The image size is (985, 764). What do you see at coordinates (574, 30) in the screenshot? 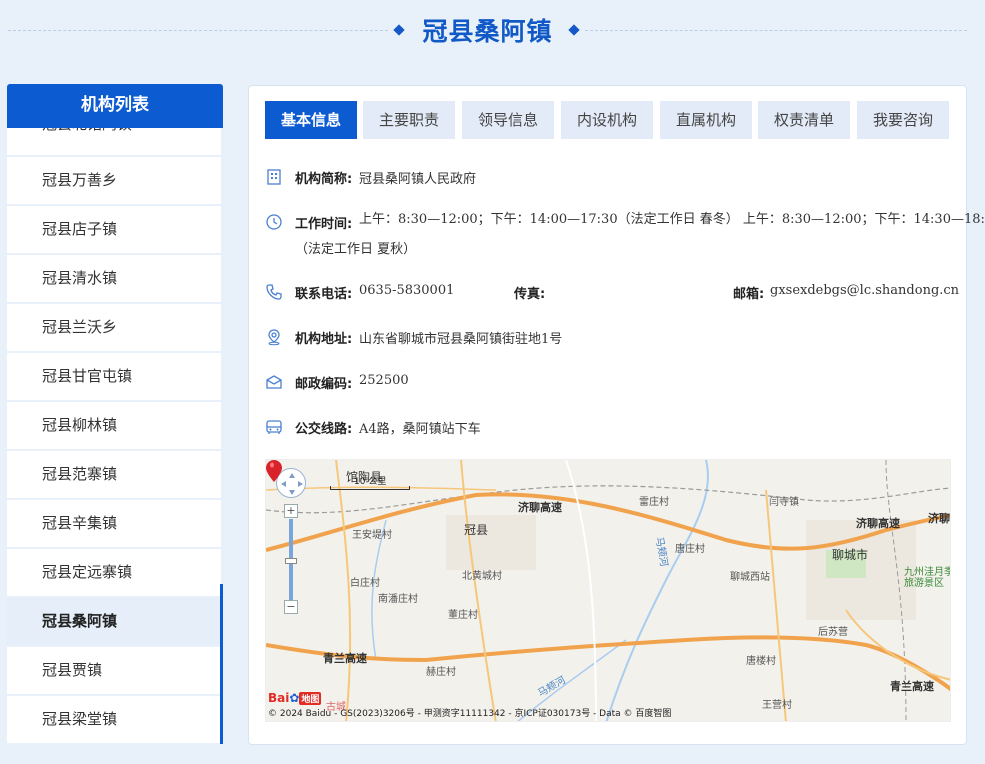
I see `title-diamond-right` at bounding box center [574, 30].